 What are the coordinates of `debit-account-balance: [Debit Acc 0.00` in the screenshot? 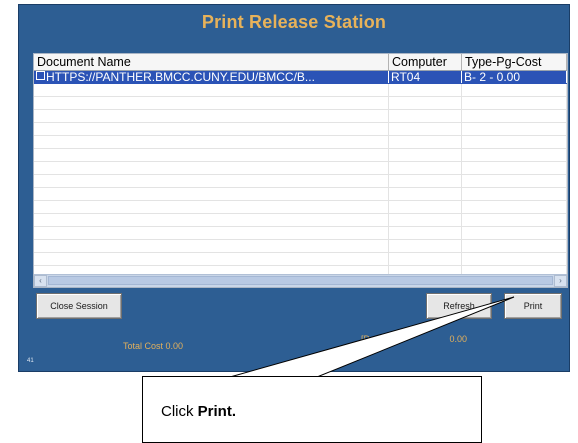 It's located at (414, 339).